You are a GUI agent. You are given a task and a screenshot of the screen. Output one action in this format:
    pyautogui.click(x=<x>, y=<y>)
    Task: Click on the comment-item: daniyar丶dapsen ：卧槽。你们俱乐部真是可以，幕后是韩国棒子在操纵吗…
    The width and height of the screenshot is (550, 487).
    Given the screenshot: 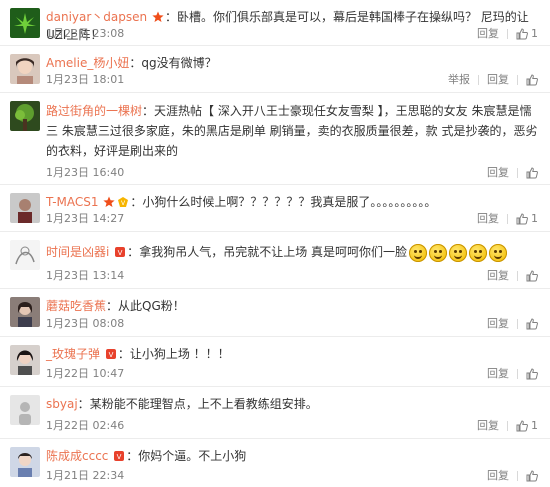 What is the action you would take?
    pyautogui.click(x=275, y=23)
    